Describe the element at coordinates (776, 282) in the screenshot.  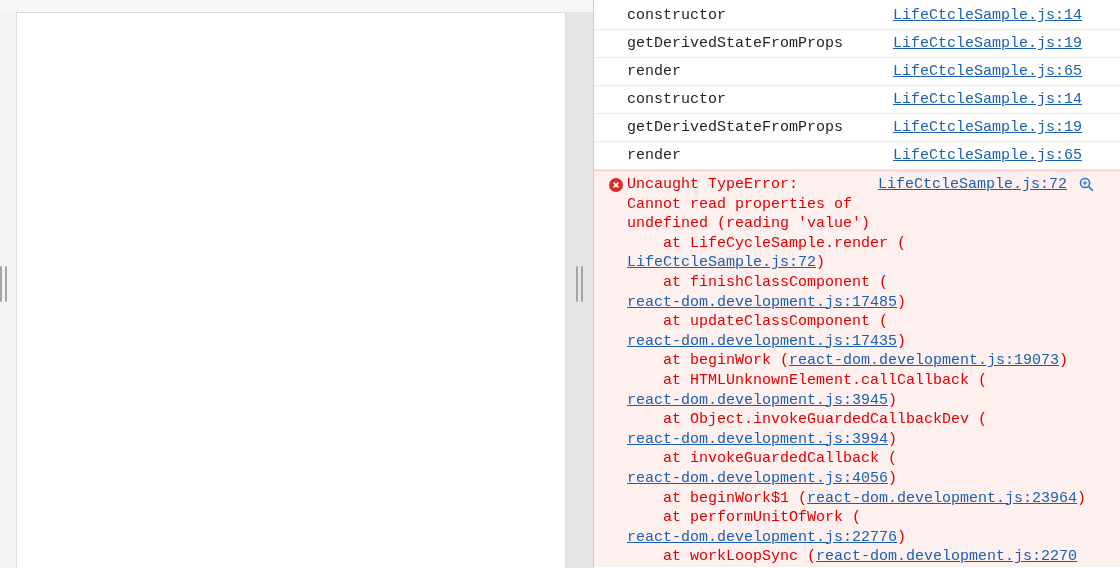
I see `stack-frame-text: at finishClassComponent (` at that location.